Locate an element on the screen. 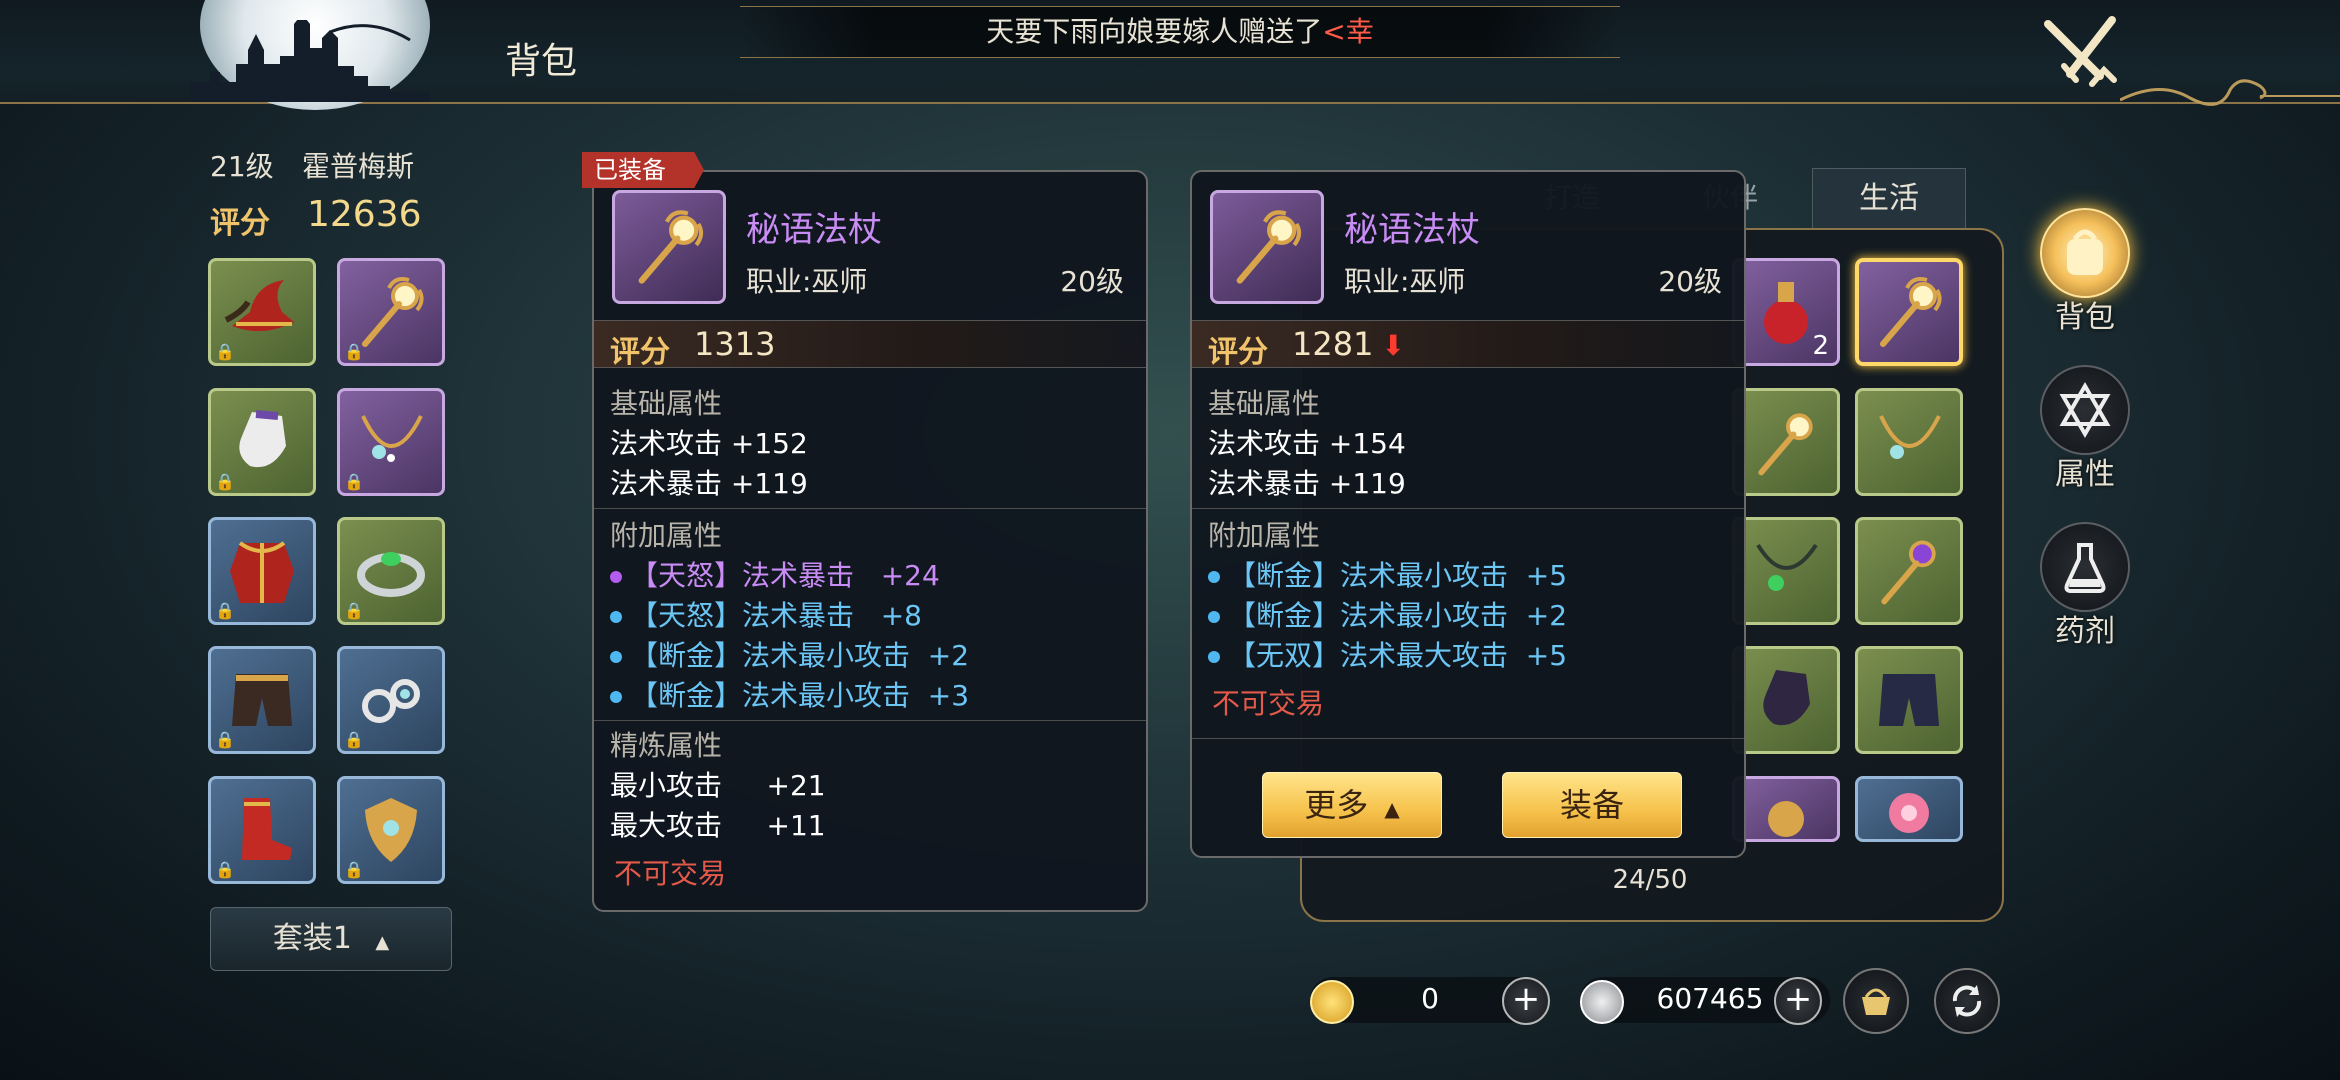 The width and height of the screenshot is (2340, 1080). close-crossed-swords-icon is located at coordinates (2082, 54).